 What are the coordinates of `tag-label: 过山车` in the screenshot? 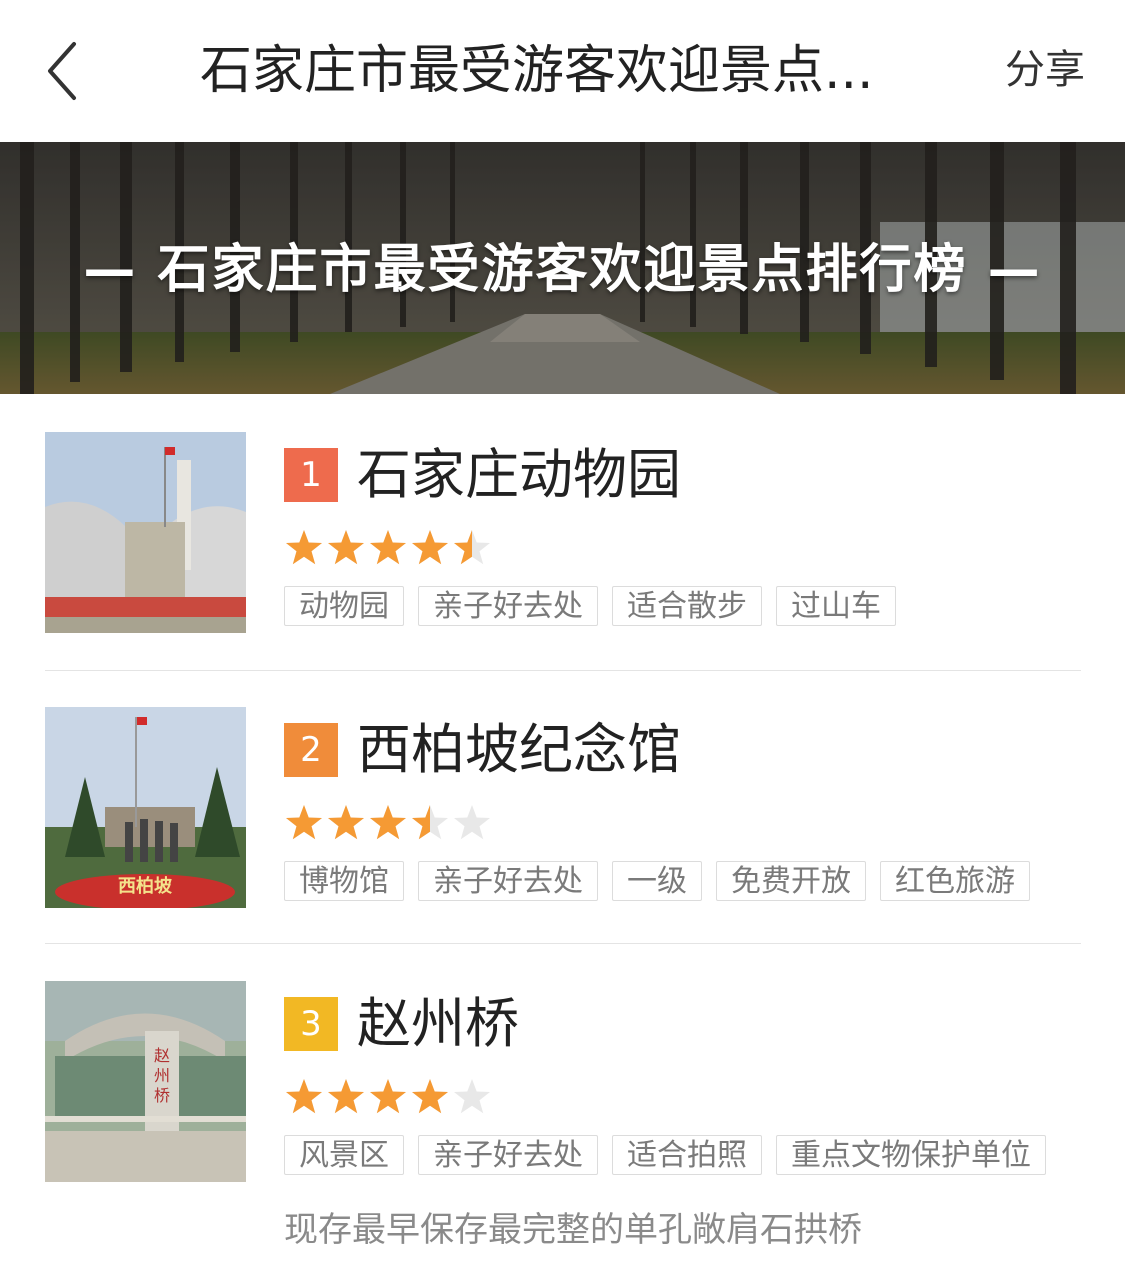 It's located at (836, 606).